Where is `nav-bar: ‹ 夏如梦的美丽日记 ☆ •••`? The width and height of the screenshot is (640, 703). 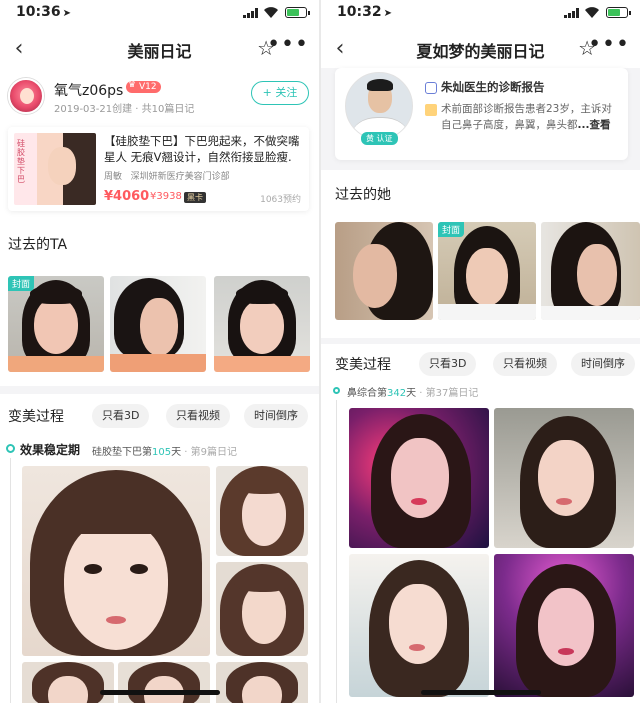 nav-bar: ‹ 夏如梦的美丽日记 ☆ ••• is located at coordinates (480, 50).